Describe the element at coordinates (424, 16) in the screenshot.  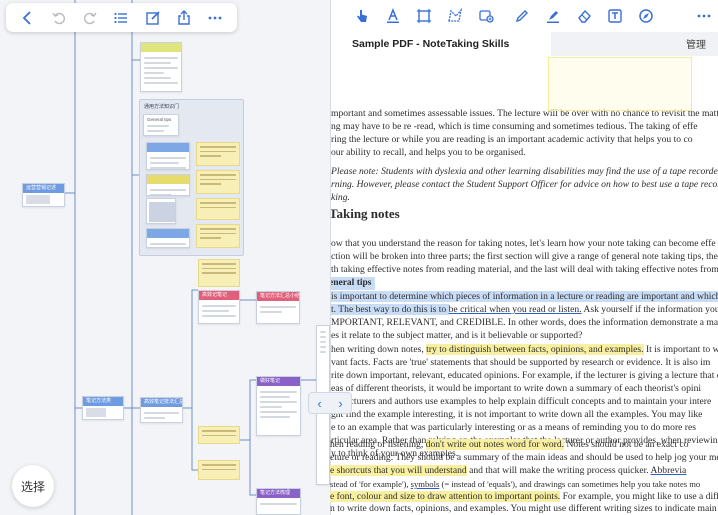
I see `frame-icon` at that location.